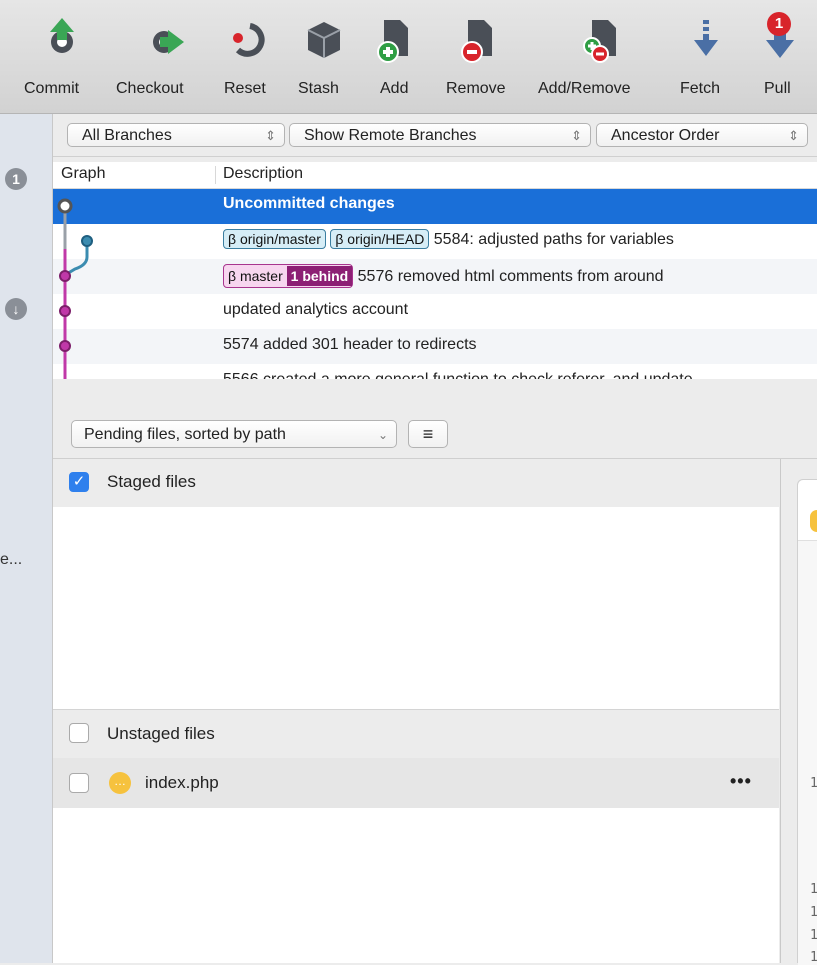 The height and width of the screenshot is (965, 817). What do you see at coordinates (316, 309) in the screenshot?
I see `commit-message: updated analytics account` at bounding box center [316, 309].